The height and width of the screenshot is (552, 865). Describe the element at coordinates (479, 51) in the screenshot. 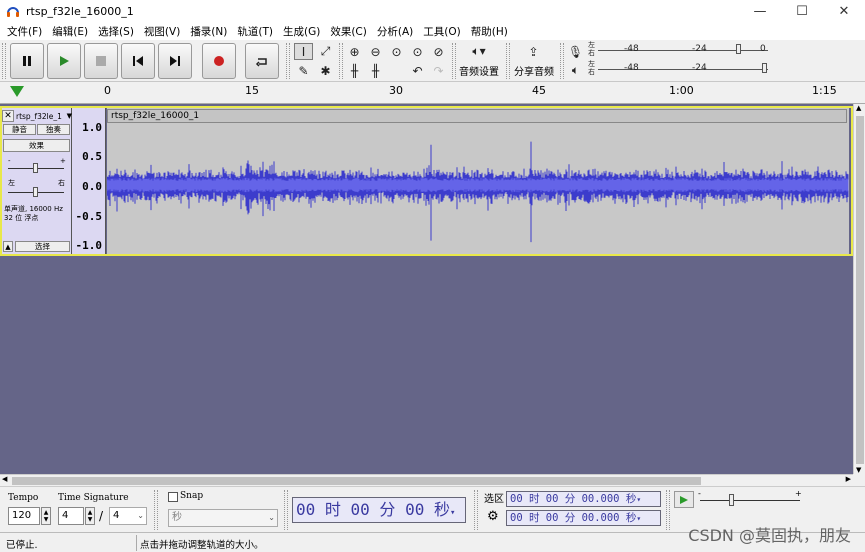

I see `audio-setup-button: 🔈︎▾` at that location.